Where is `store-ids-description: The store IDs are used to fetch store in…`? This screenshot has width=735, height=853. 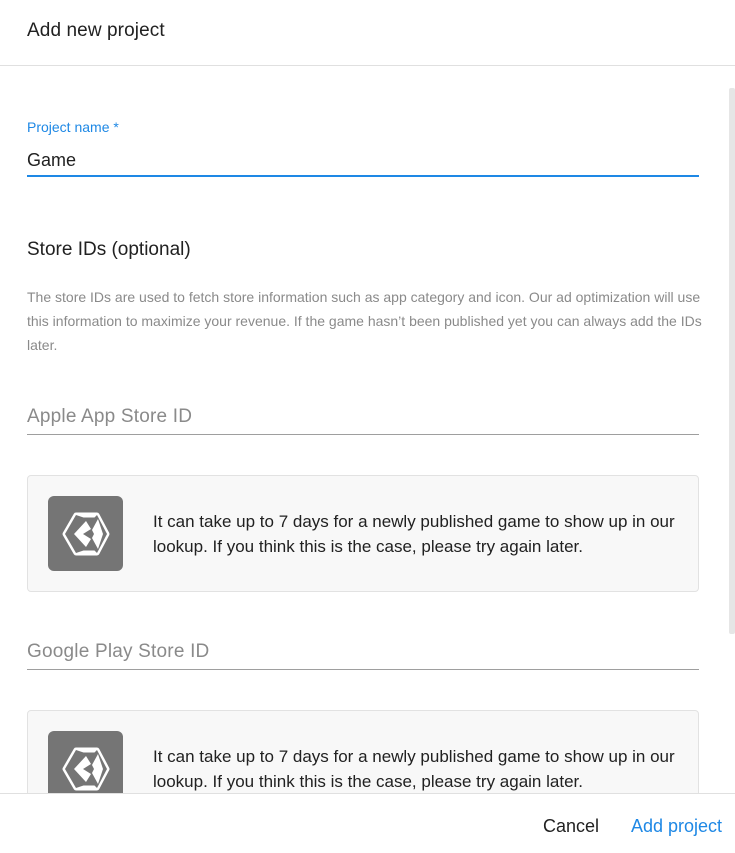
store-ids-description: The store IDs are used to fetch store in… is located at coordinates (364, 321).